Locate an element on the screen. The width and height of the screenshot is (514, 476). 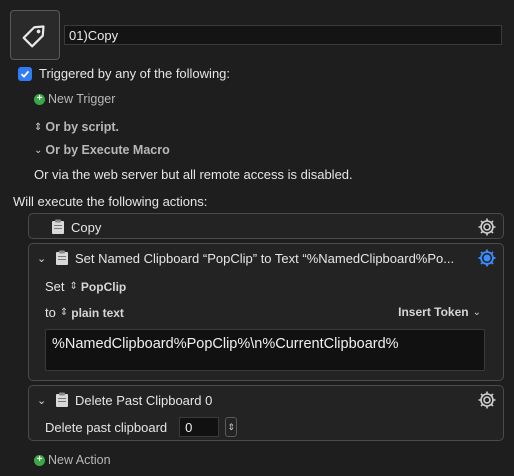
actions-header: Will execute the following actions: is located at coordinates (110, 201).